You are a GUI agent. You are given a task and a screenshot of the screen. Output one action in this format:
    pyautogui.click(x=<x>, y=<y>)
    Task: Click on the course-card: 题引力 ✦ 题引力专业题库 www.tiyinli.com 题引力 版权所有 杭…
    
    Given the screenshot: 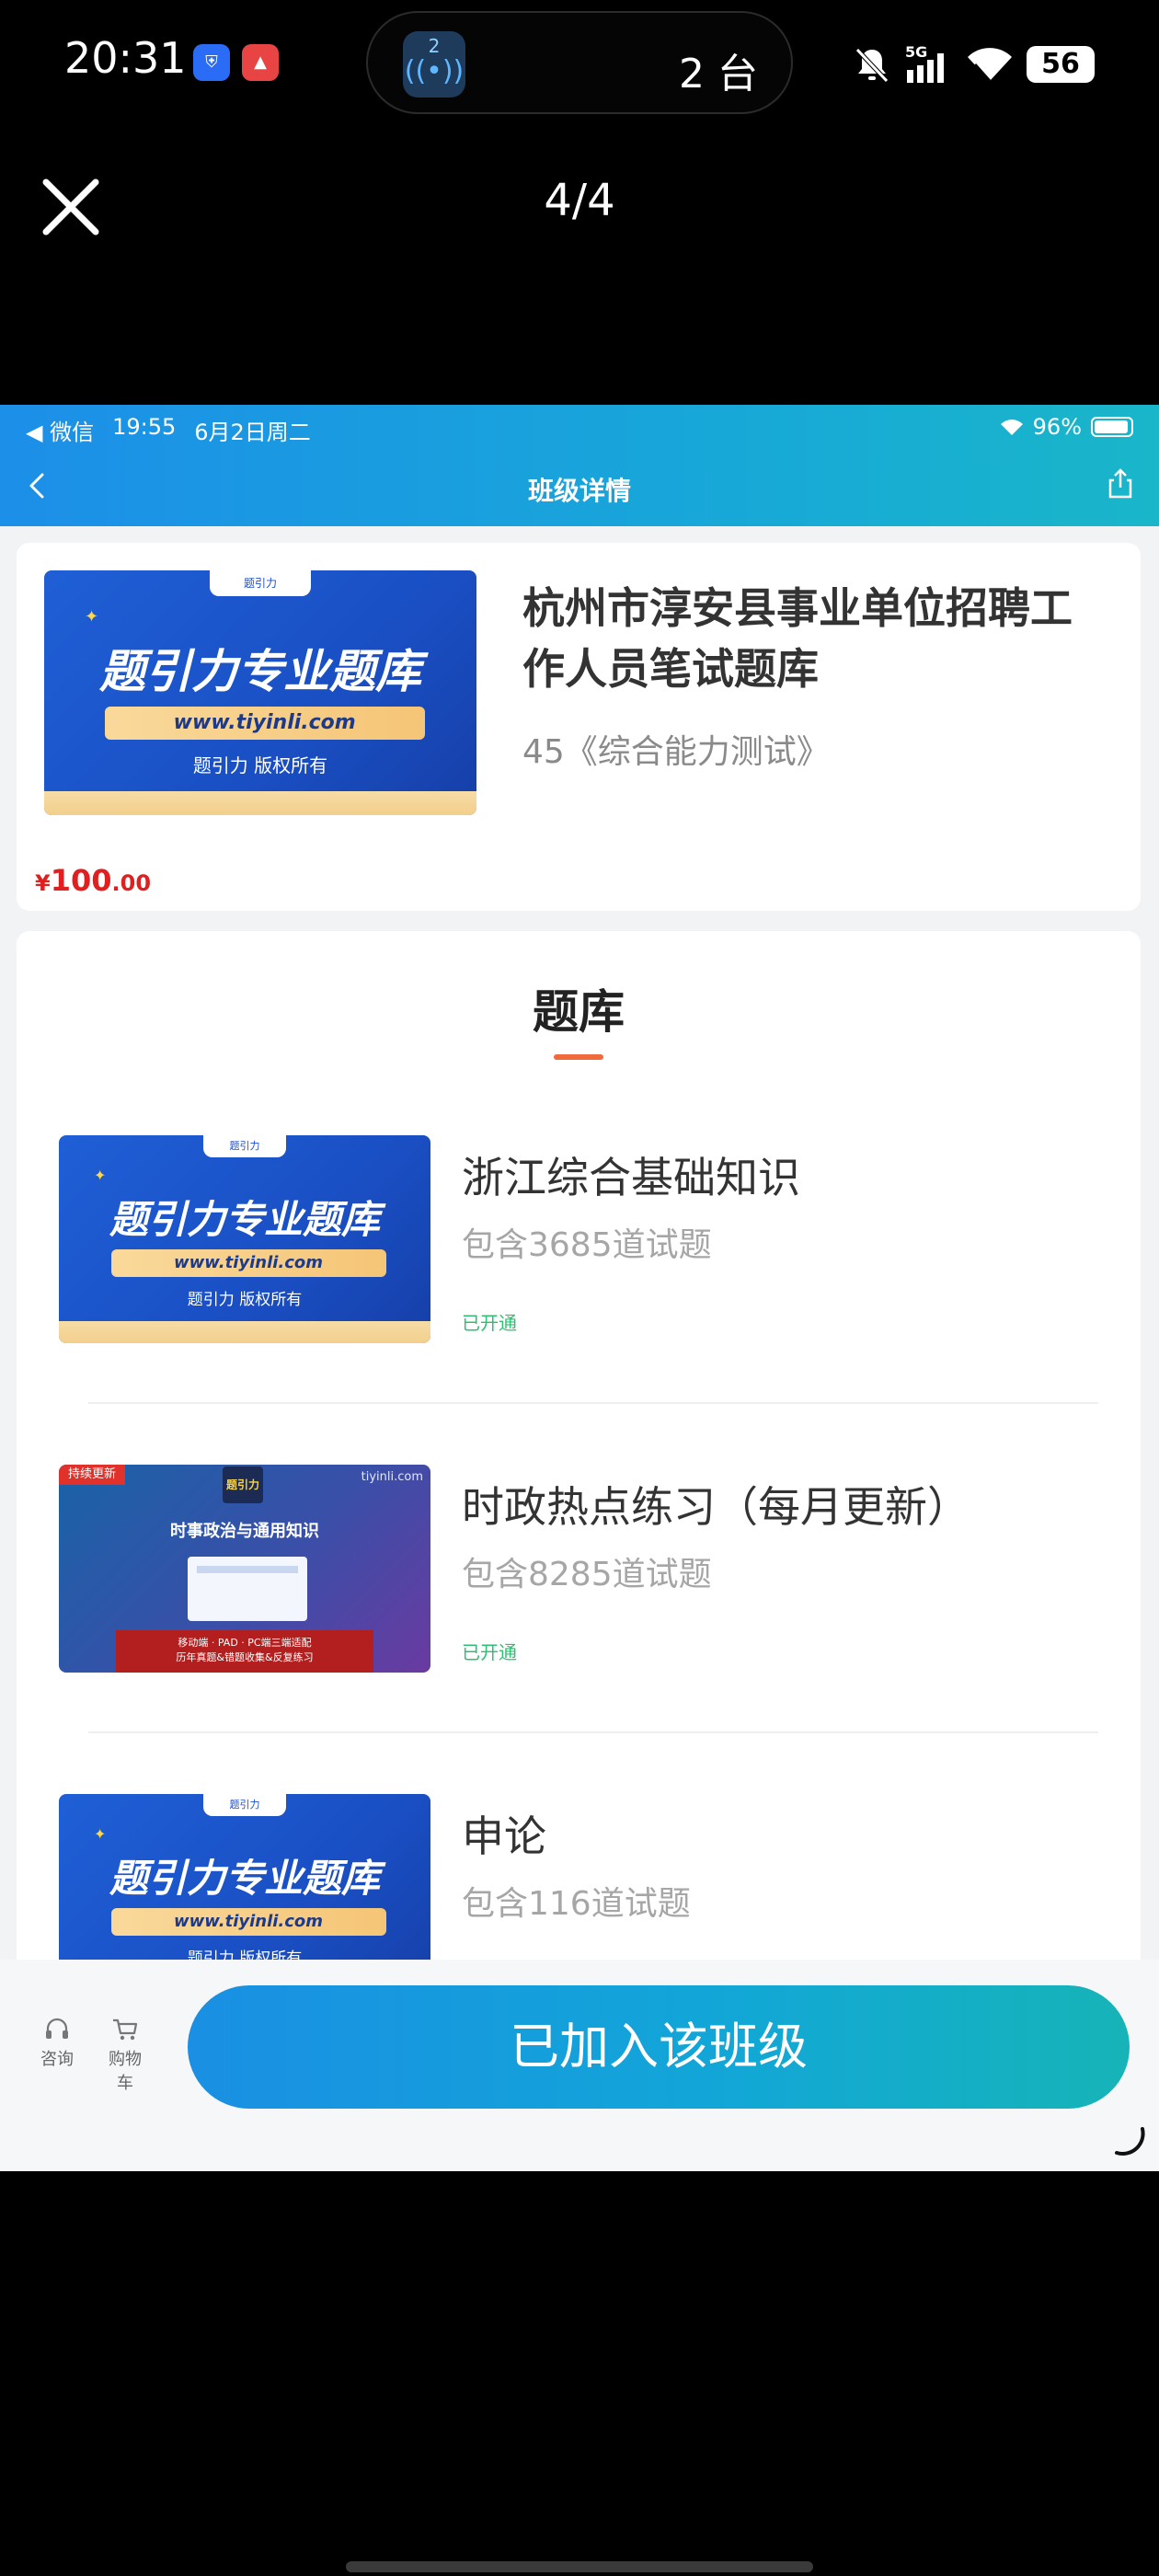 What is the action you would take?
    pyautogui.click(x=579, y=727)
    